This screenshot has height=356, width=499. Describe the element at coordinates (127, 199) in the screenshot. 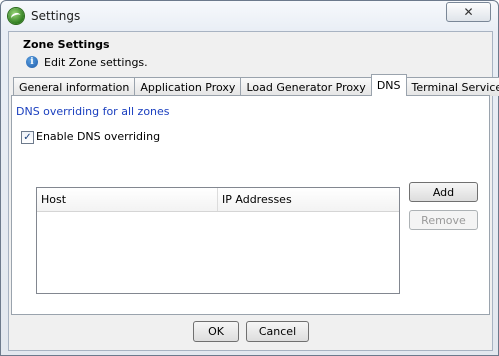

I see `column-header-host: Host` at that location.